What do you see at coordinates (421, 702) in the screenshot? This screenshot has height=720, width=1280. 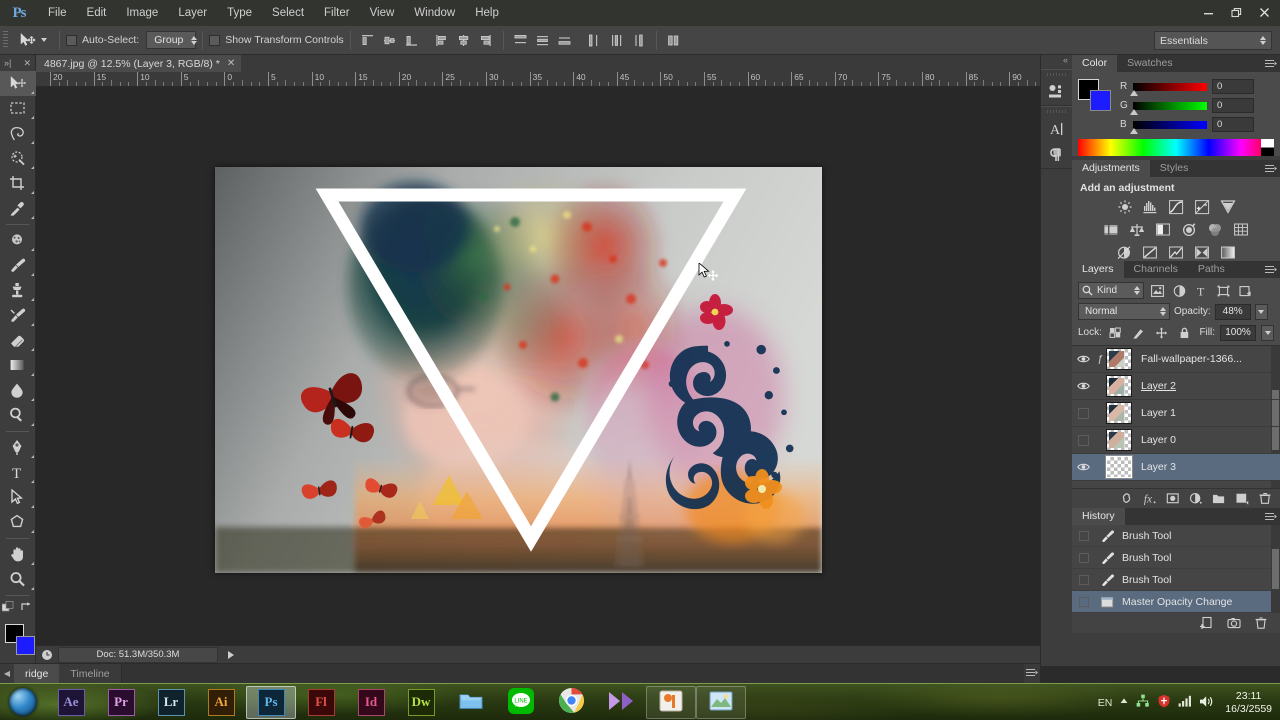 I see `taskbar-dreamweaver: Dw` at bounding box center [421, 702].